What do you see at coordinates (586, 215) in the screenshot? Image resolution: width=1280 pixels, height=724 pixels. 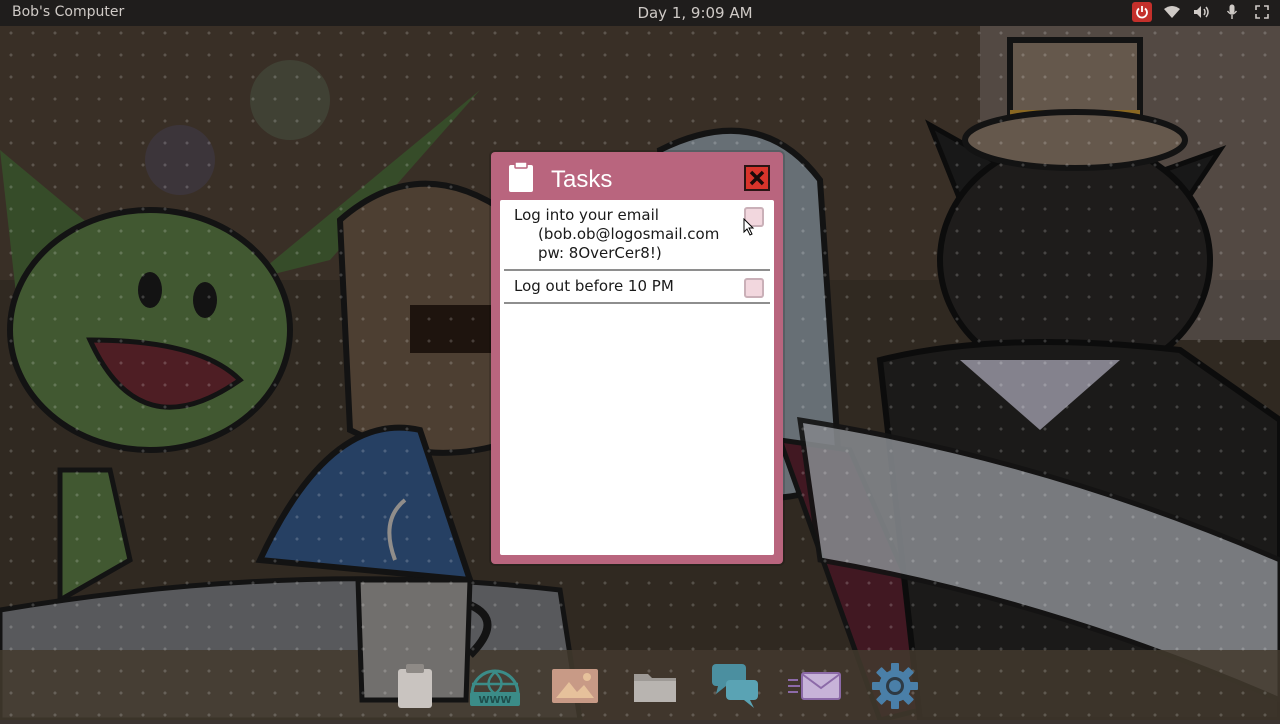 I see `task-title: Log into your email` at bounding box center [586, 215].